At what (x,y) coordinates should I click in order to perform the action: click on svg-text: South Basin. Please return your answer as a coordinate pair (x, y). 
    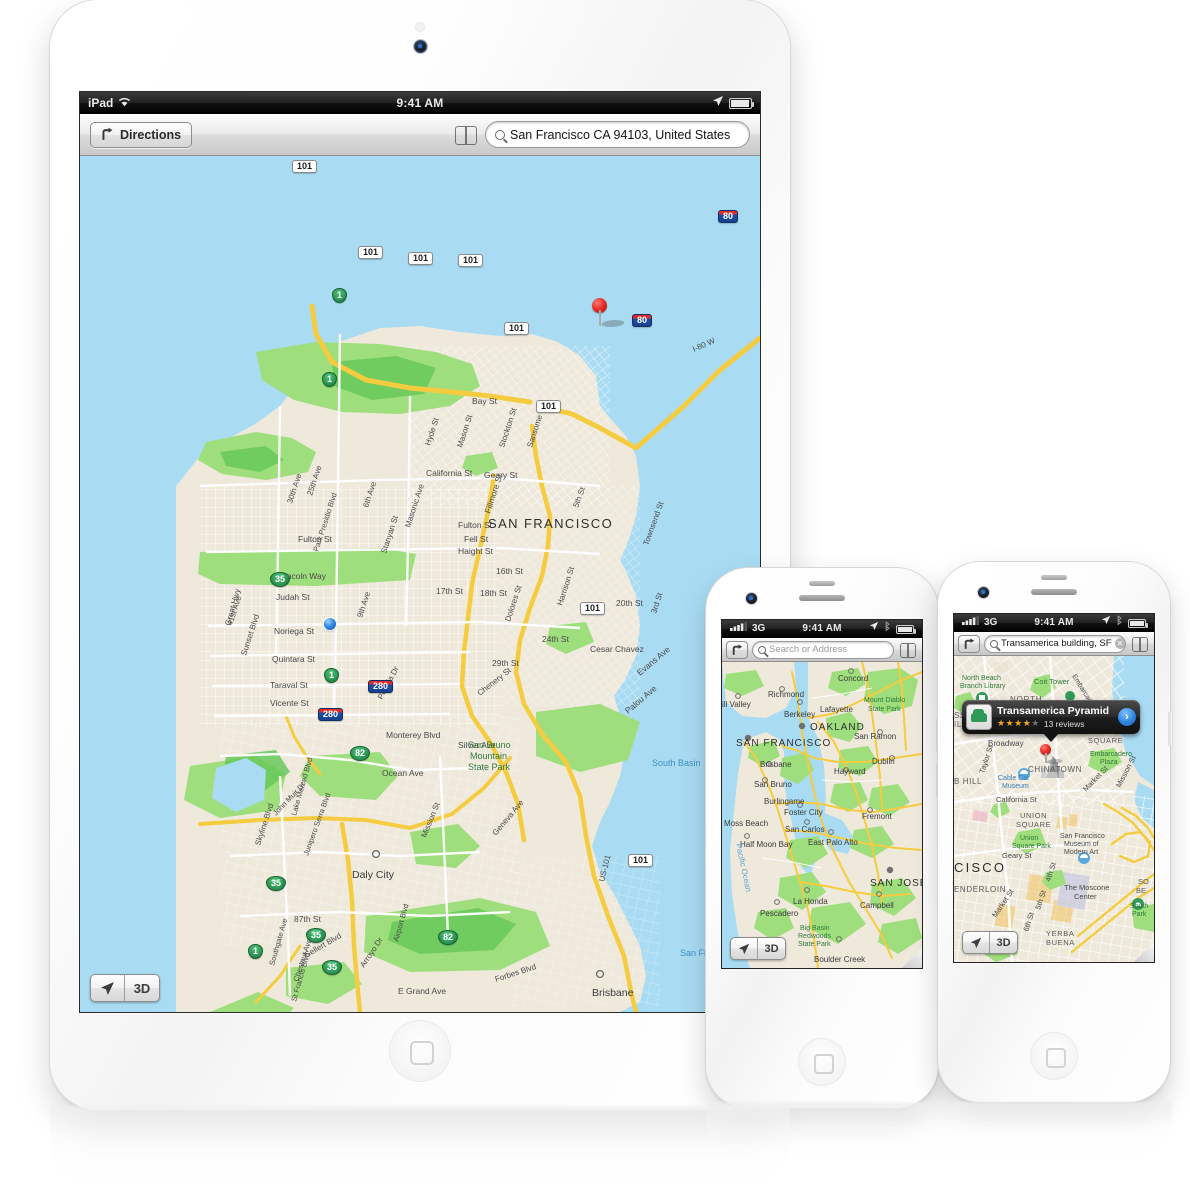
    Looking at the image, I should click on (676, 763).